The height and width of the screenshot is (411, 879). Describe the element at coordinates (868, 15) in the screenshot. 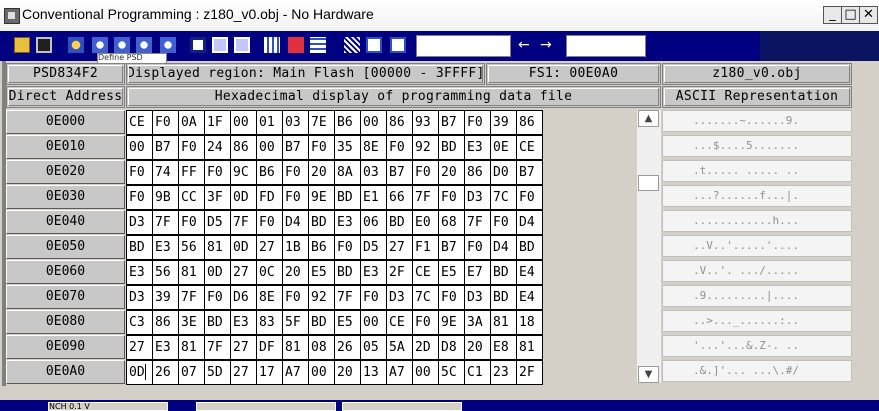

I see `close-button: ✕` at that location.